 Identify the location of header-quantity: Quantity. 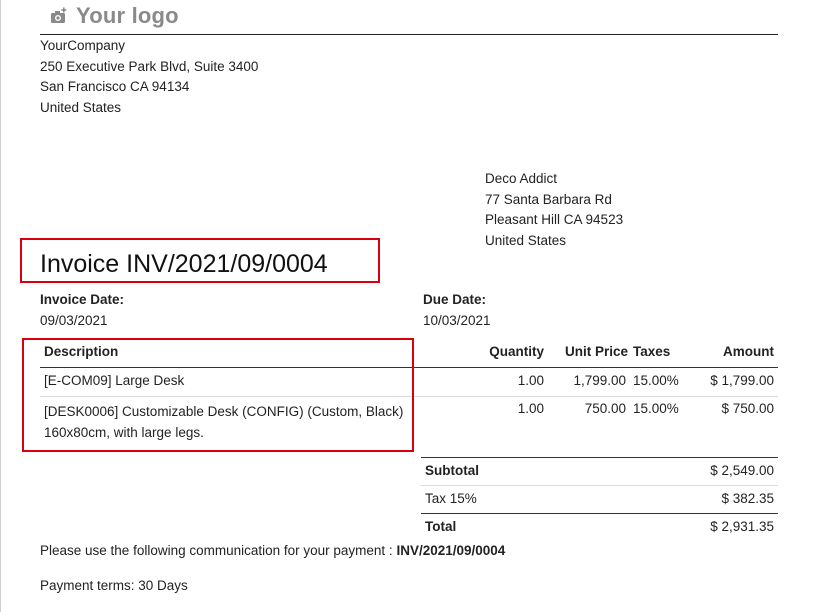
(516, 351).